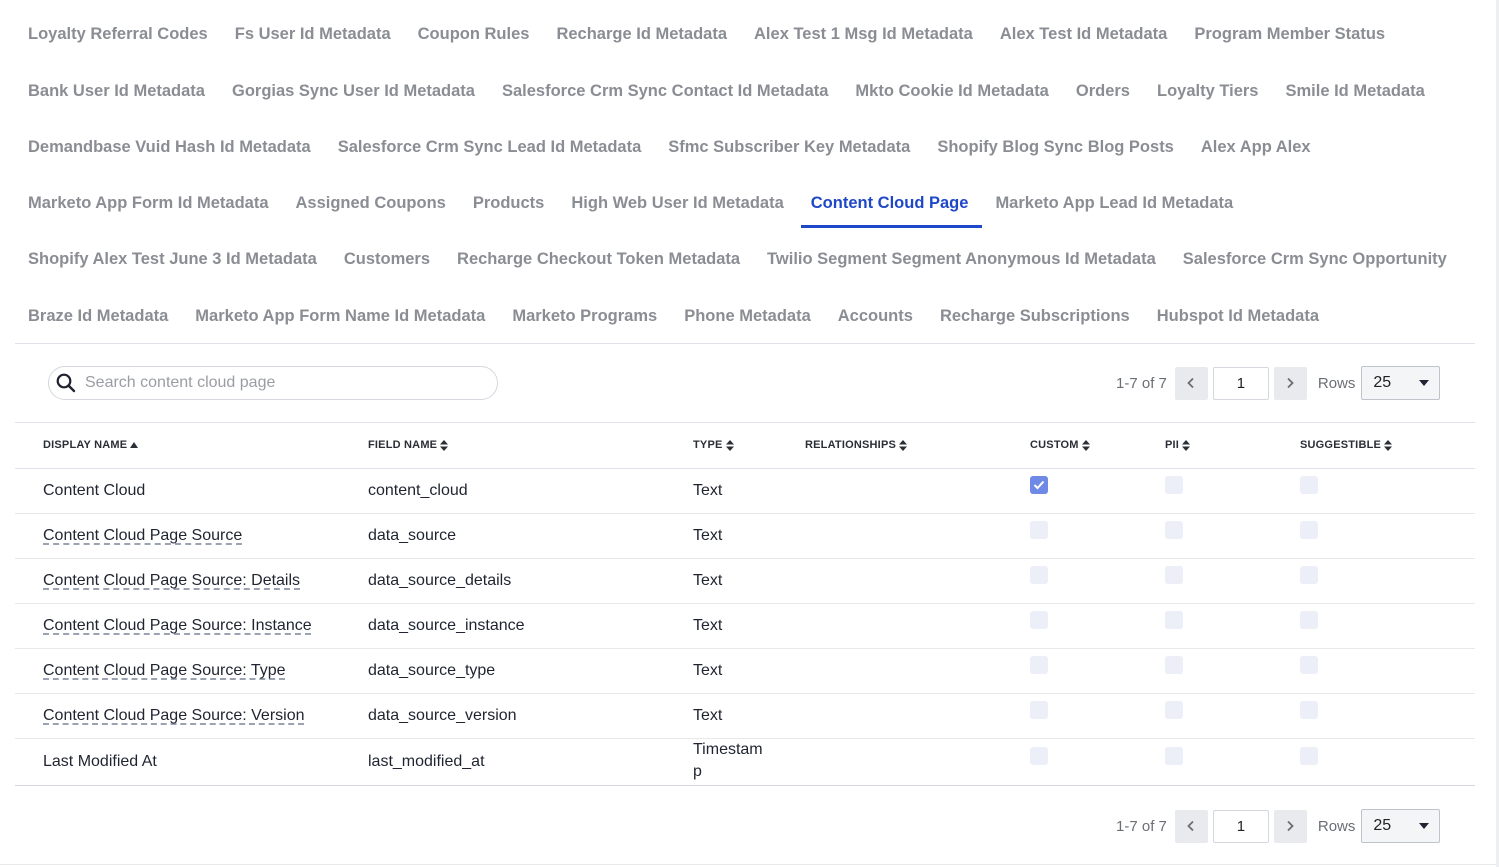 Image resolution: width=1499 pixels, height=867 pixels. Describe the element at coordinates (677, 203) in the screenshot. I see `tab-high-web-user-id-metadata: High Web User Id Metadata` at that location.